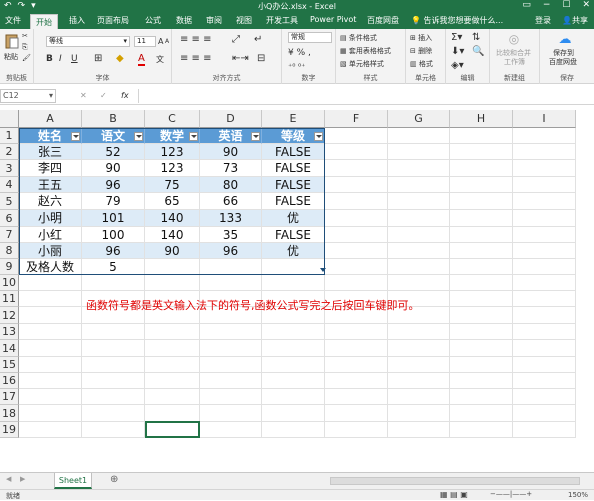 This screenshot has height=501, width=594. What do you see at coordinates (566, 5) in the screenshot?
I see `maximize-button: ☐` at bounding box center [566, 5].